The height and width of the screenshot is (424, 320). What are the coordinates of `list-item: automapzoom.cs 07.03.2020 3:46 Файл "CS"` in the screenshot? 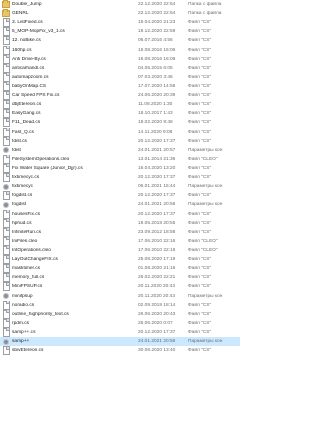 It's located at (120, 77).